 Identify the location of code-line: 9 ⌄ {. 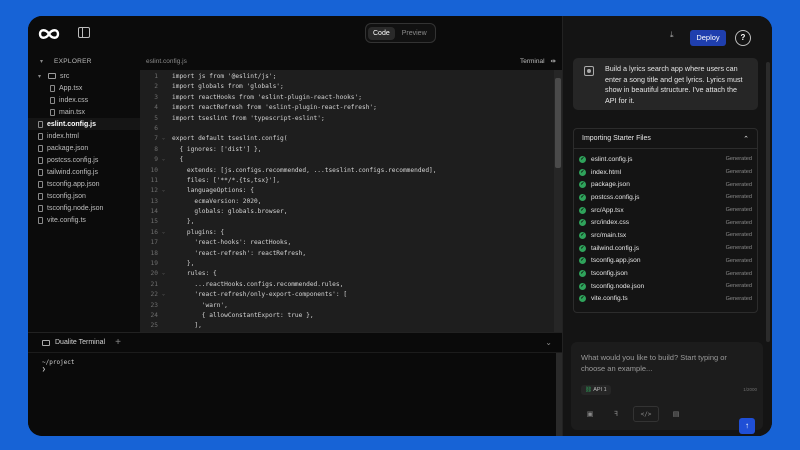
(346, 161).